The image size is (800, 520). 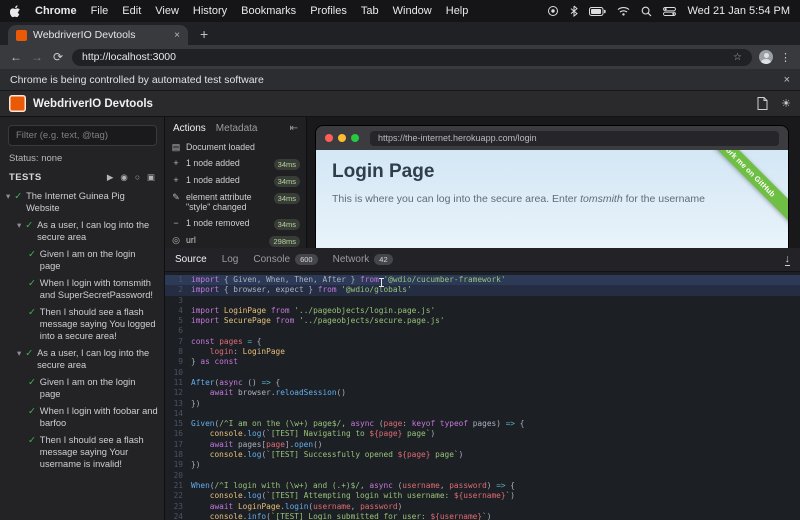 I want to click on menu-tab: Tab, so click(x=370, y=11).